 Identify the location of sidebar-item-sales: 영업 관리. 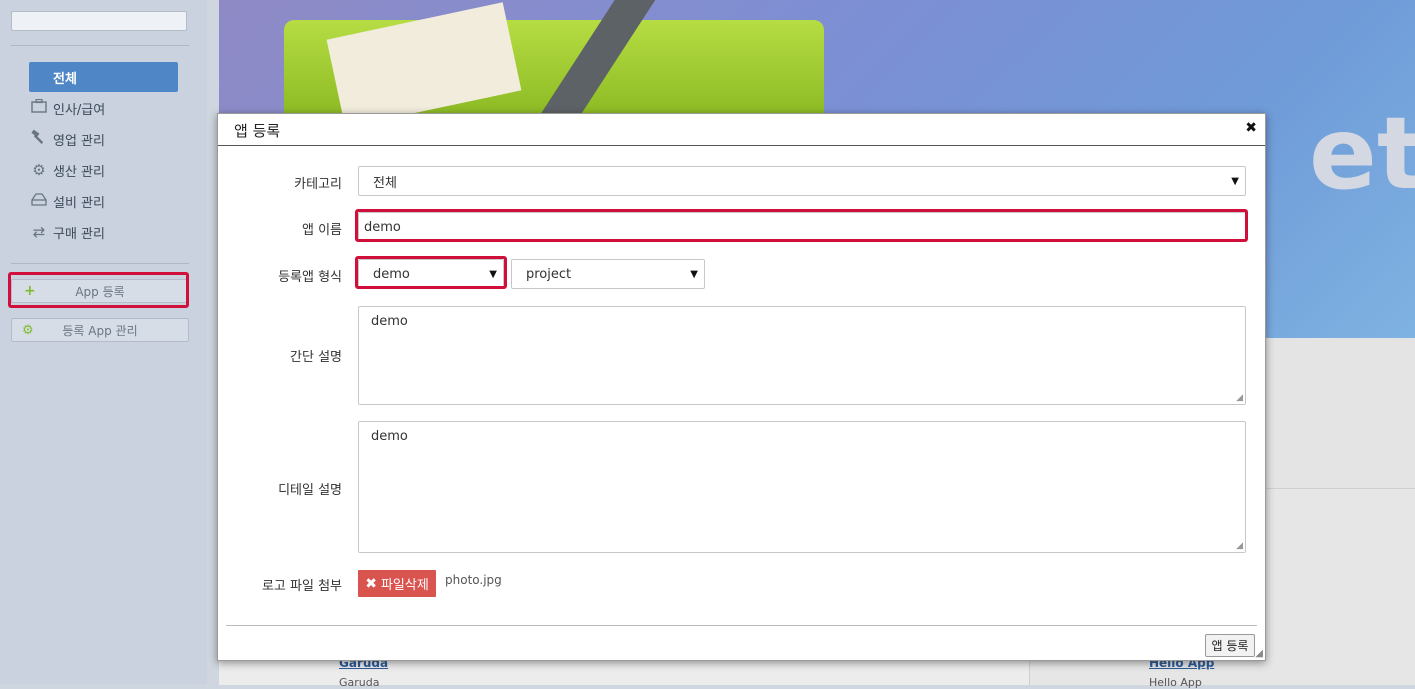
(103, 139).